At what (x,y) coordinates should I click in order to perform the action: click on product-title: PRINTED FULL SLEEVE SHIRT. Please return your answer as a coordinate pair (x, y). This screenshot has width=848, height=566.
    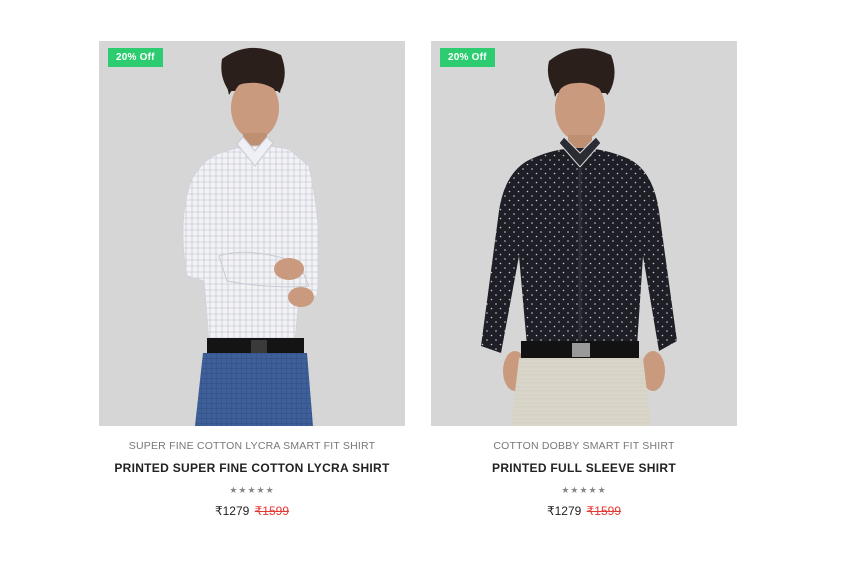
    Looking at the image, I should click on (584, 468).